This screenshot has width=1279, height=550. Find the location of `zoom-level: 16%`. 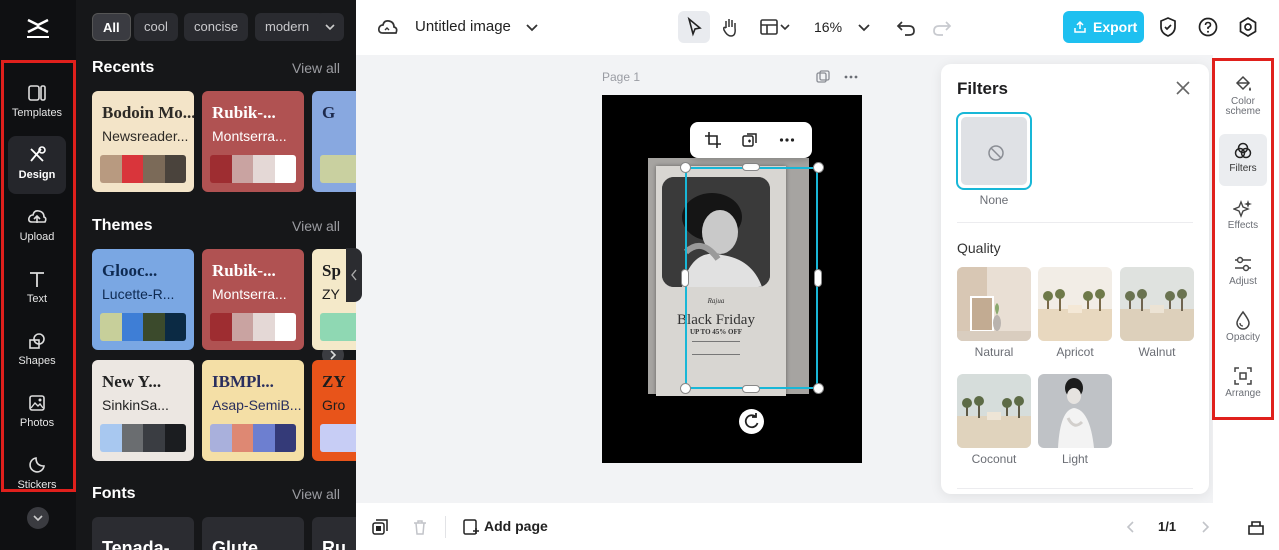

zoom-level: 16% is located at coordinates (828, 27).